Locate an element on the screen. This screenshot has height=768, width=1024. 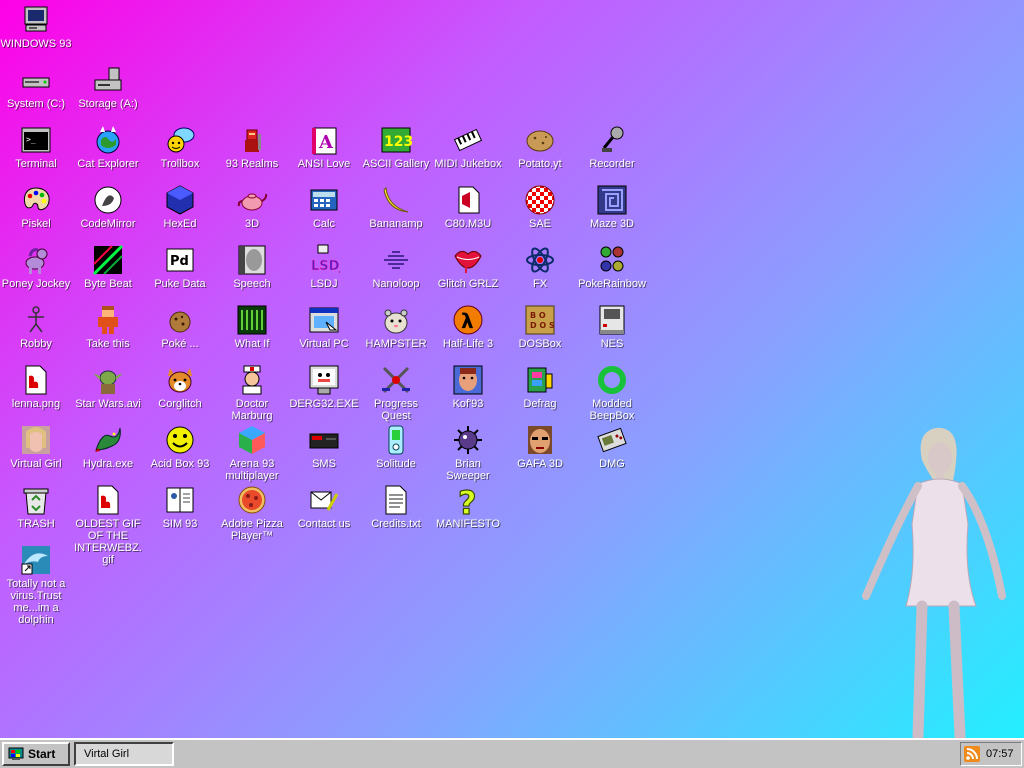
desktop-icon-defrag: Defrag is located at coordinates (540, 385).